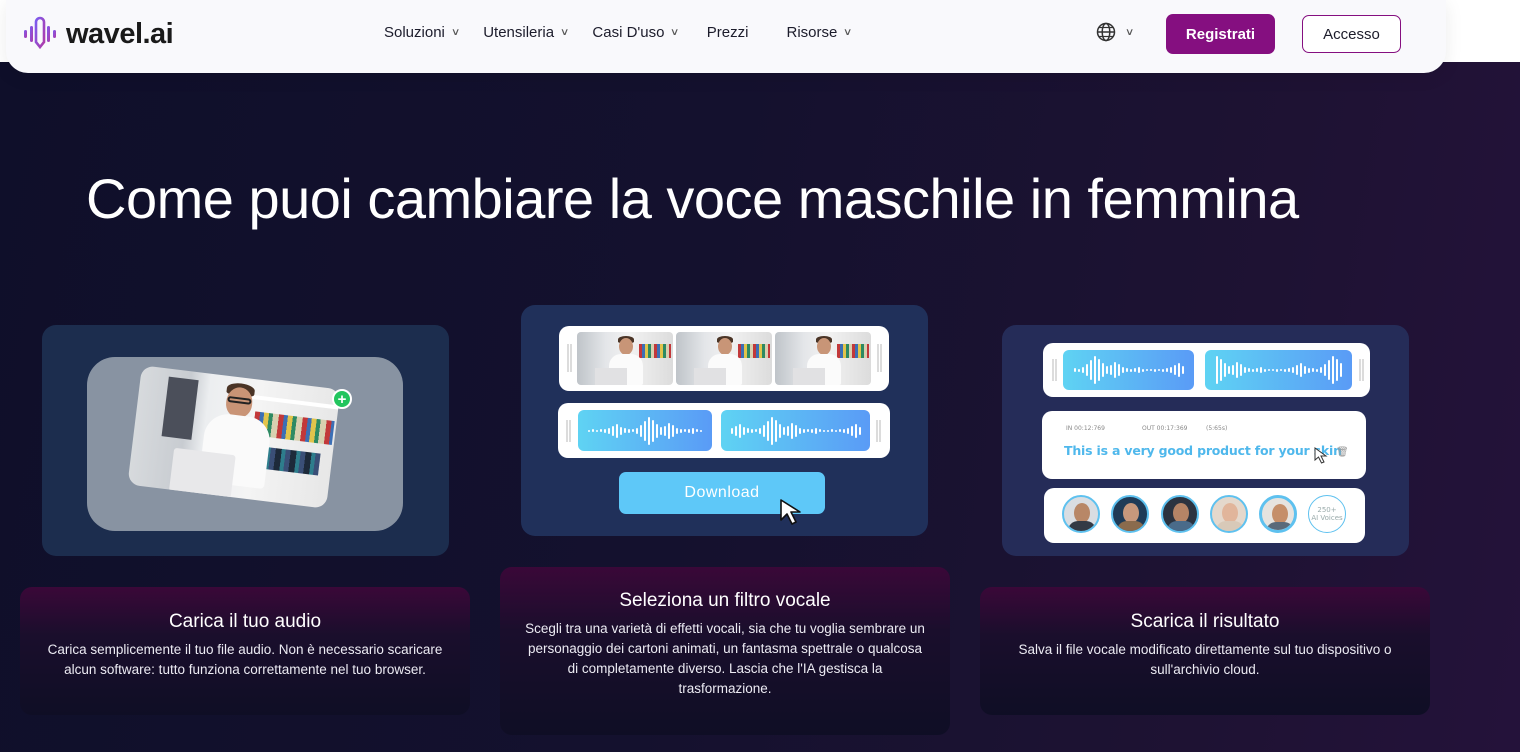  I want to click on voices-label: AI Voices, so click(1327, 518).